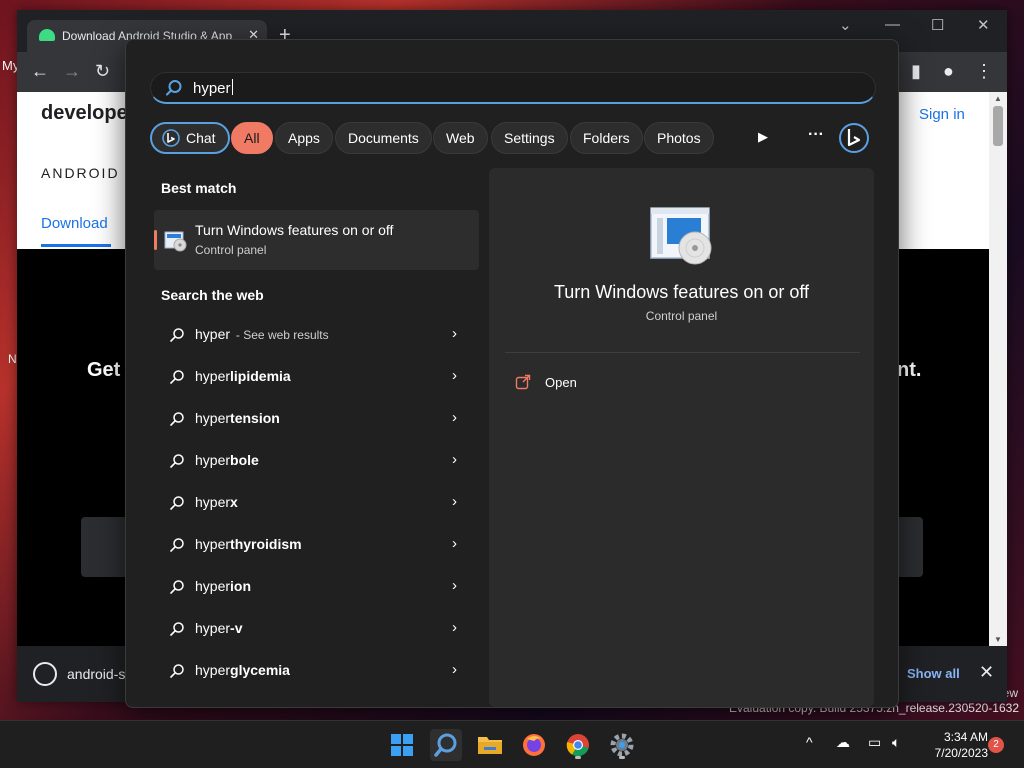 The image size is (1024, 768). What do you see at coordinates (47, 35) in the screenshot?
I see `android-icon` at bounding box center [47, 35].